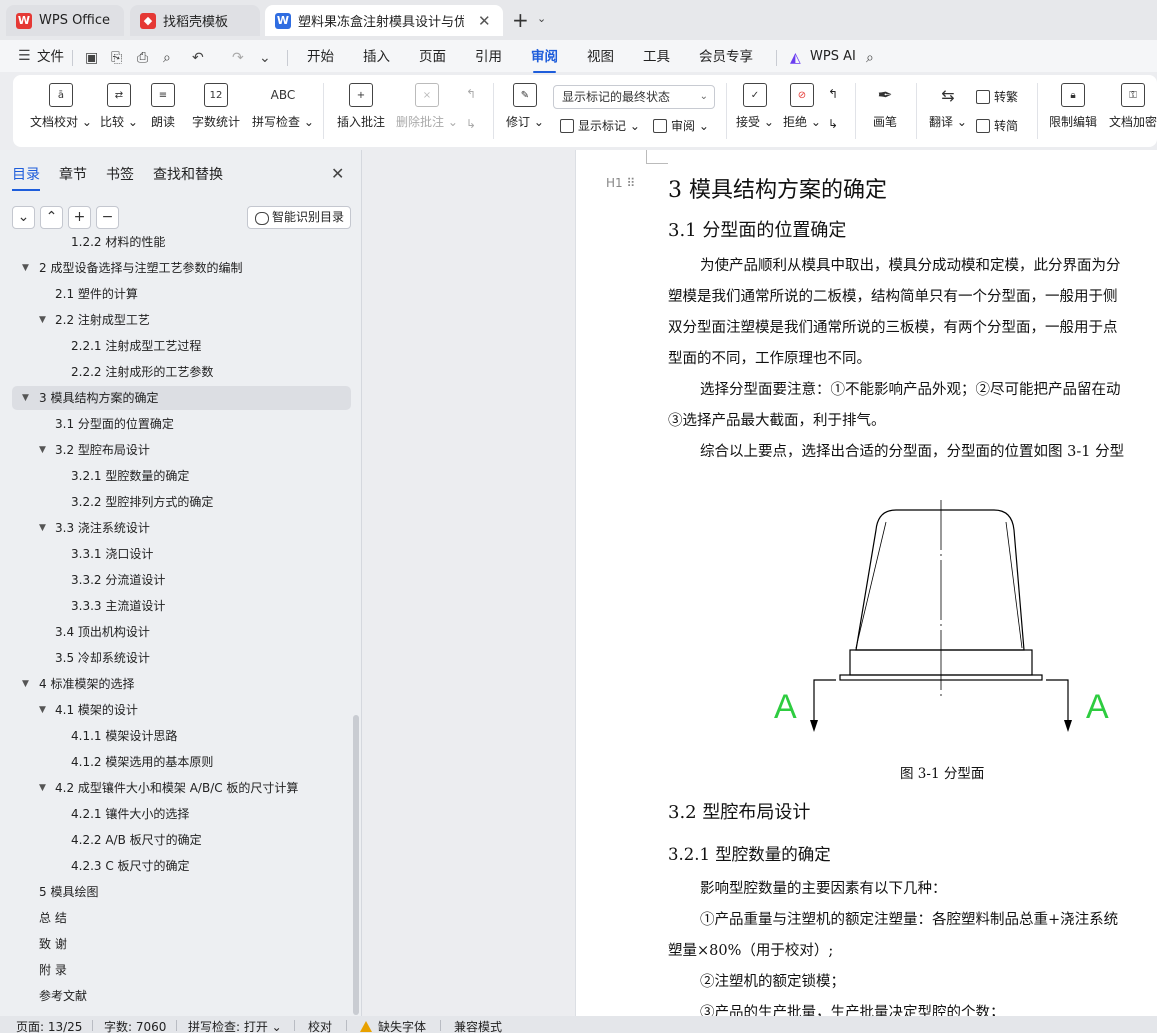 The image size is (1157, 1033). What do you see at coordinates (181, 528) in the screenshot?
I see `toc-item: ▼ 3.3 浇注系统设计` at bounding box center [181, 528].